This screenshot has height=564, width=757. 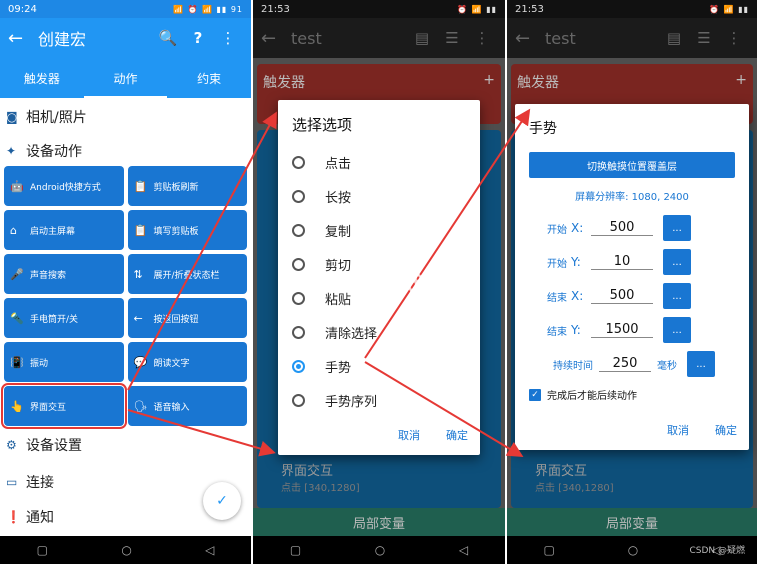 What do you see at coordinates (622, 262) in the screenshot?
I see `coordinate-input: 10` at bounding box center [622, 262].